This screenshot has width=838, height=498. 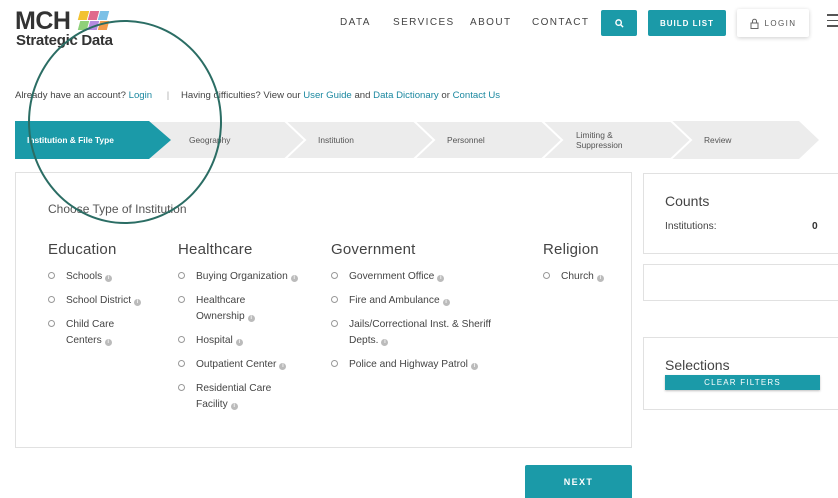 I want to click on healthcare-title: Healthcare, so click(x=215, y=249).